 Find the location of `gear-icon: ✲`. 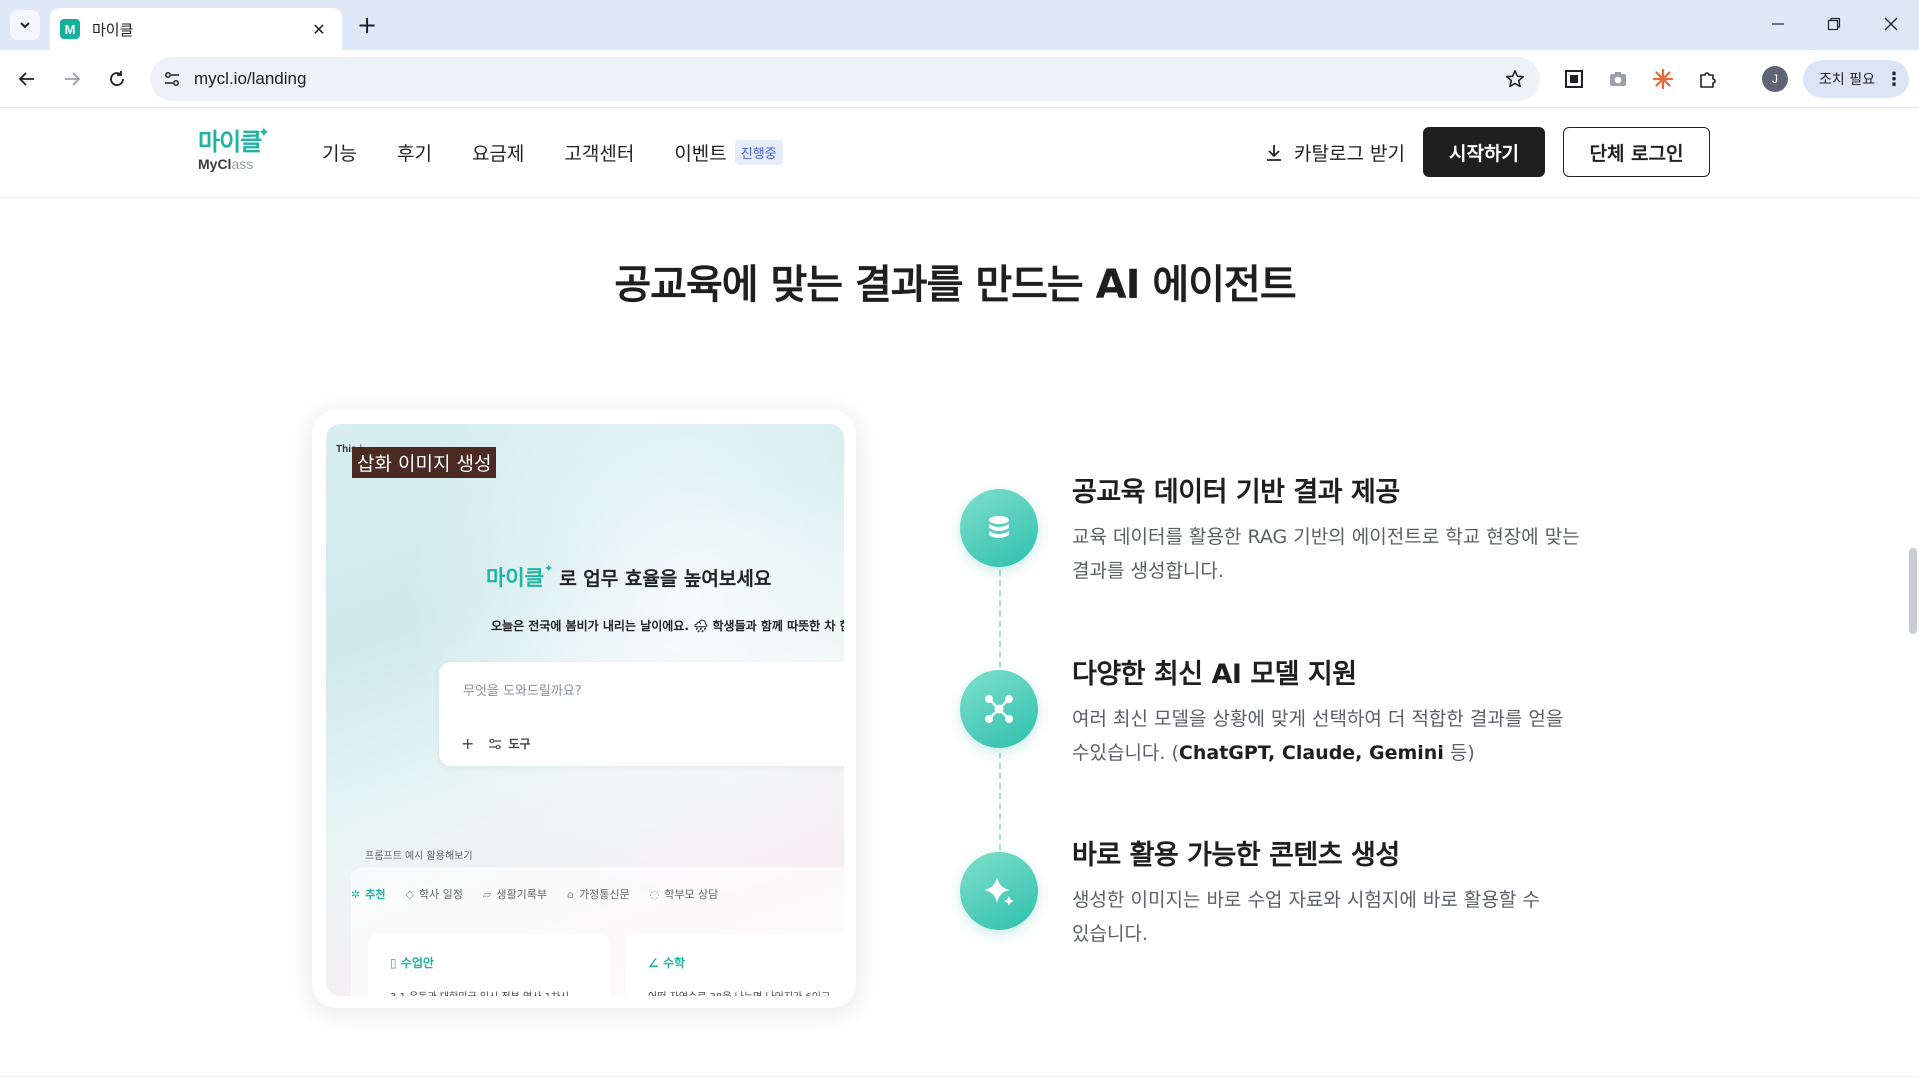

gear-icon: ✲ is located at coordinates (356, 894).